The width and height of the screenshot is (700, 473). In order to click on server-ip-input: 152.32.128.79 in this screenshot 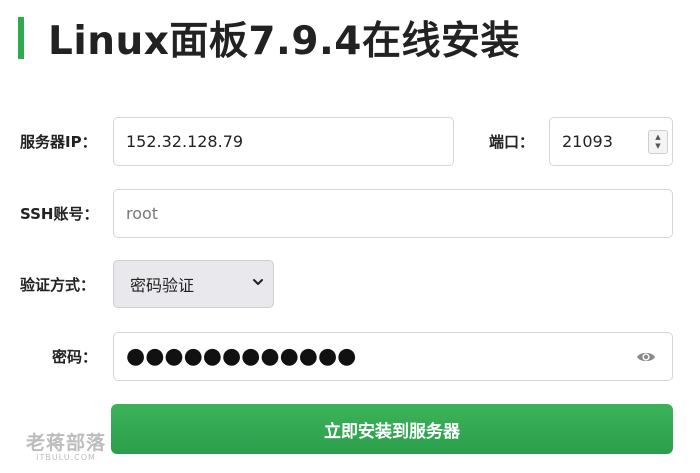, I will do `click(283, 141)`.